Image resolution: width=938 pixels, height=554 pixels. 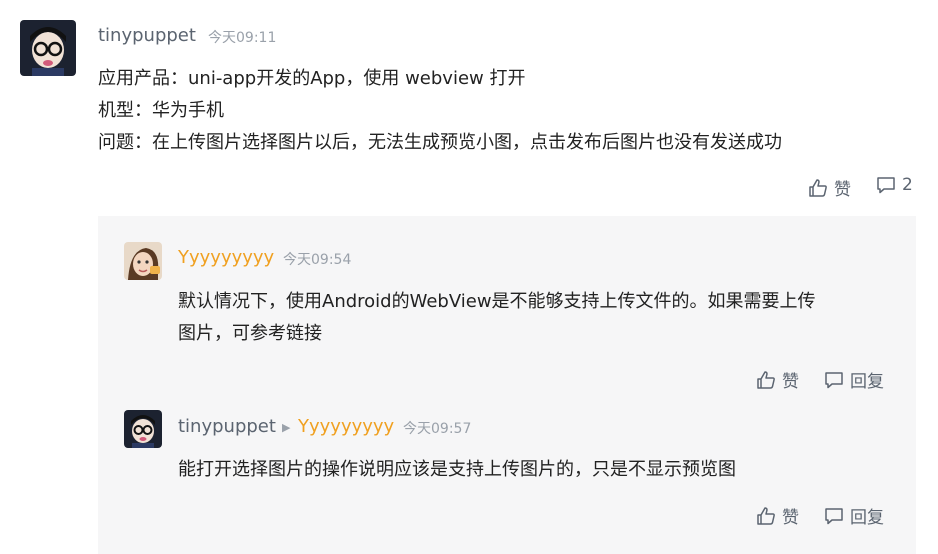 What do you see at coordinates (161, 110) in the screenshot?
I see `comment-line: 机型：华为手机` at bounding box center [161, 110].